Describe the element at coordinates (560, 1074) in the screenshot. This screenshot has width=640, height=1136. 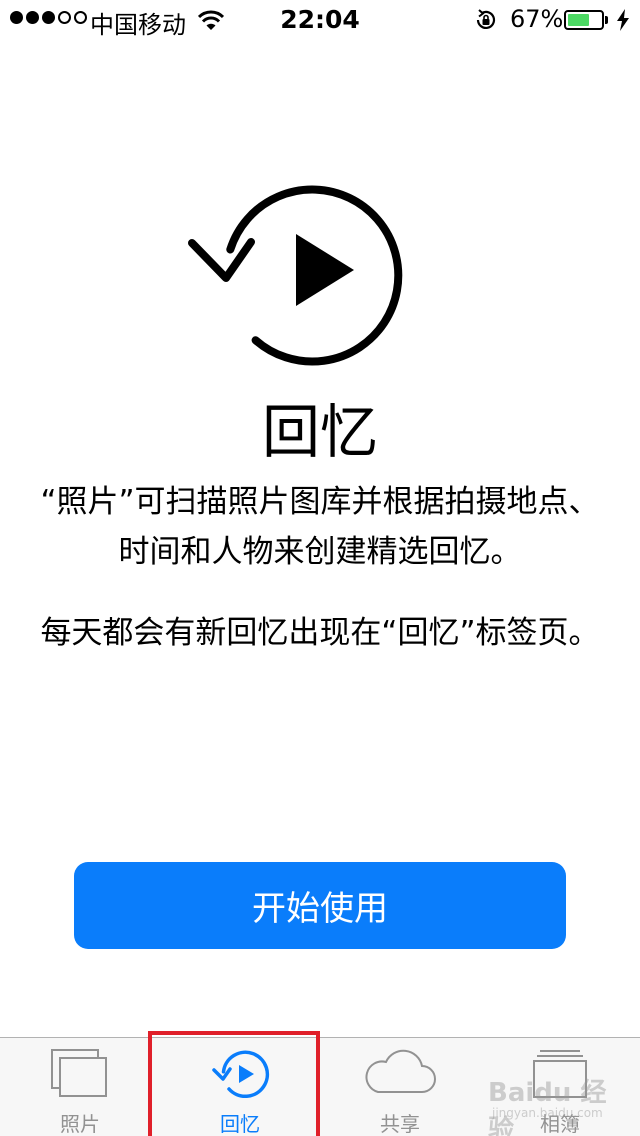
I see `albums-icon` at that location.